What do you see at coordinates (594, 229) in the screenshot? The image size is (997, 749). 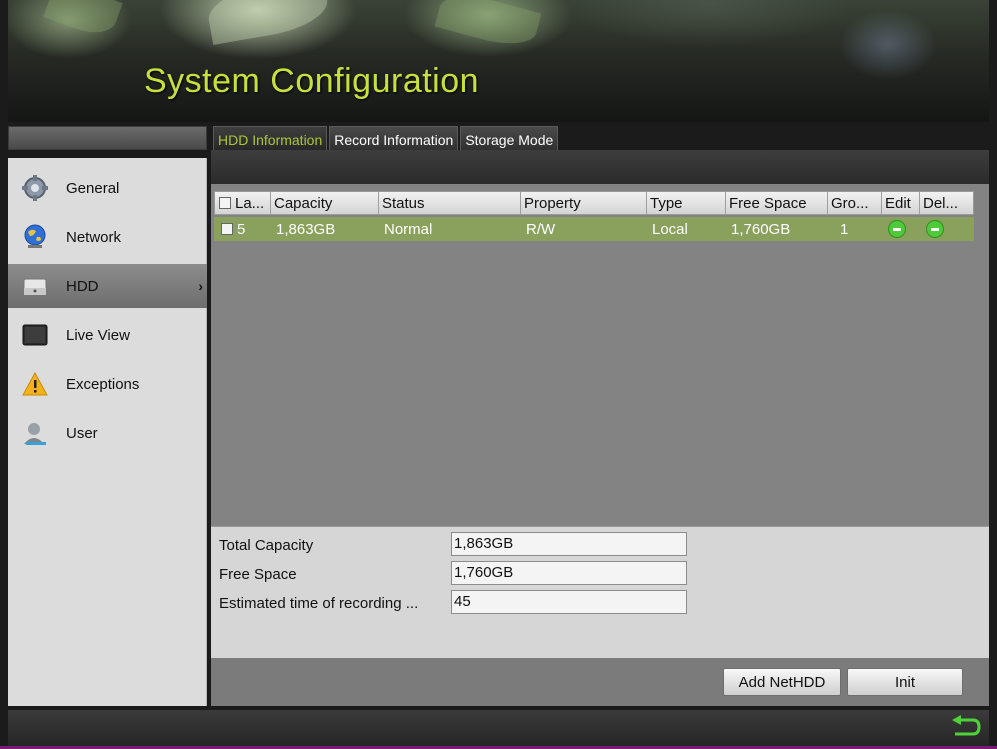 I see `table-row: 5 1,863GB Normal R/W Local 1,760GB 1` at bounding box center [594, 229].